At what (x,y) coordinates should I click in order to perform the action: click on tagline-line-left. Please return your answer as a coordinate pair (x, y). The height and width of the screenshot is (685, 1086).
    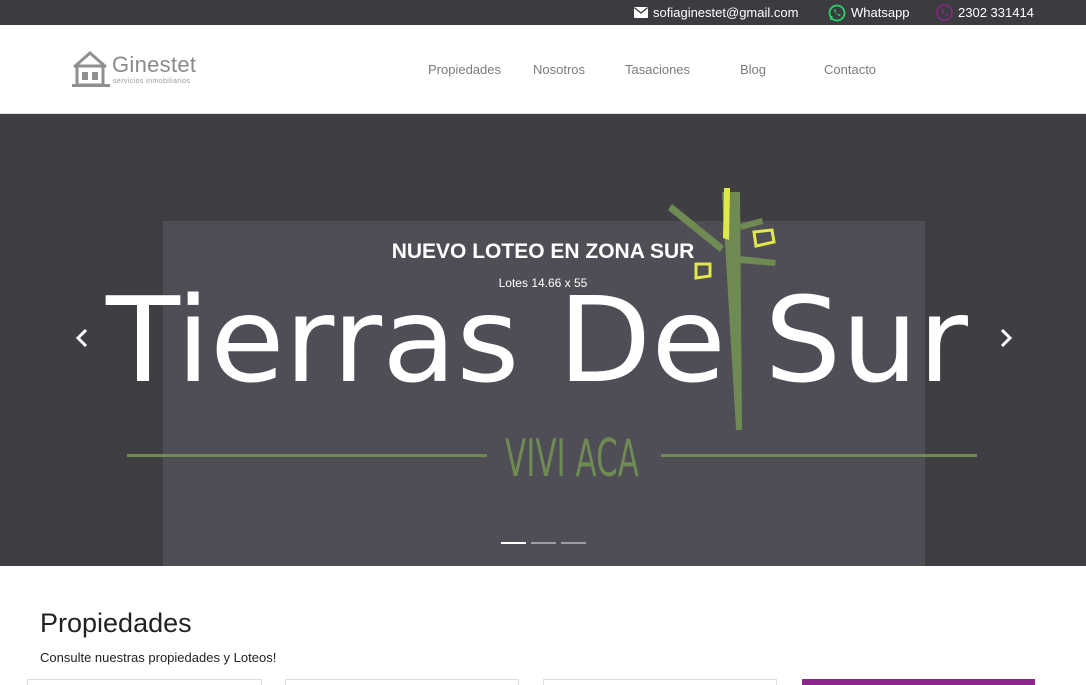
    Looking at the image, I should click on (307, 455).